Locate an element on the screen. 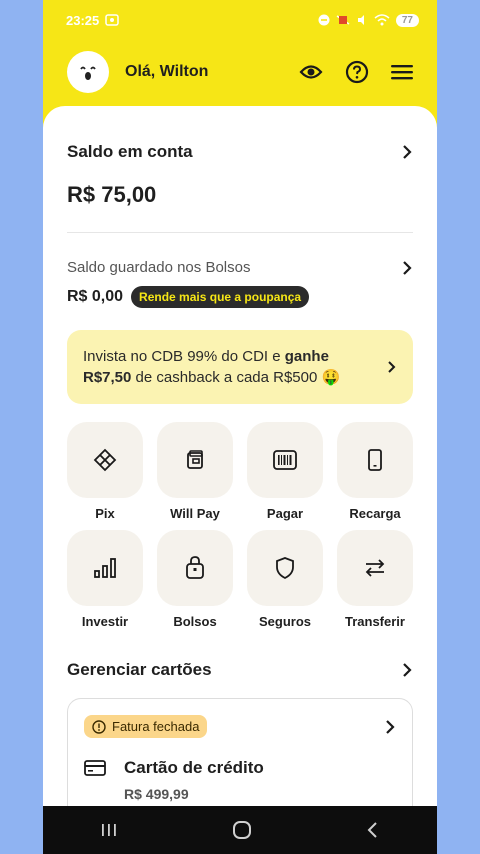 This screenshot has height=854, width=480. bolsos-header: Saldo guardado nos Bolsos is located at coordinates (240, 254).